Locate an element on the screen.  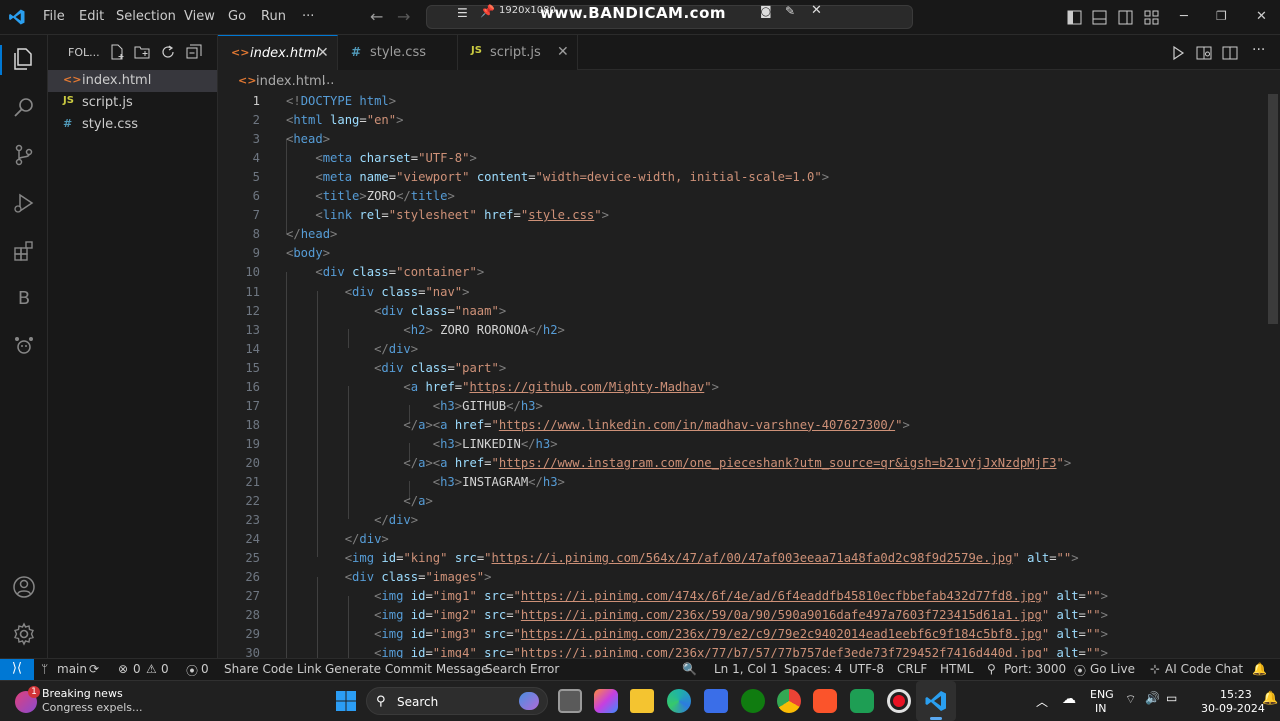
notifications-bell-icon: 🔔 is located at coordinates (1259, 669).